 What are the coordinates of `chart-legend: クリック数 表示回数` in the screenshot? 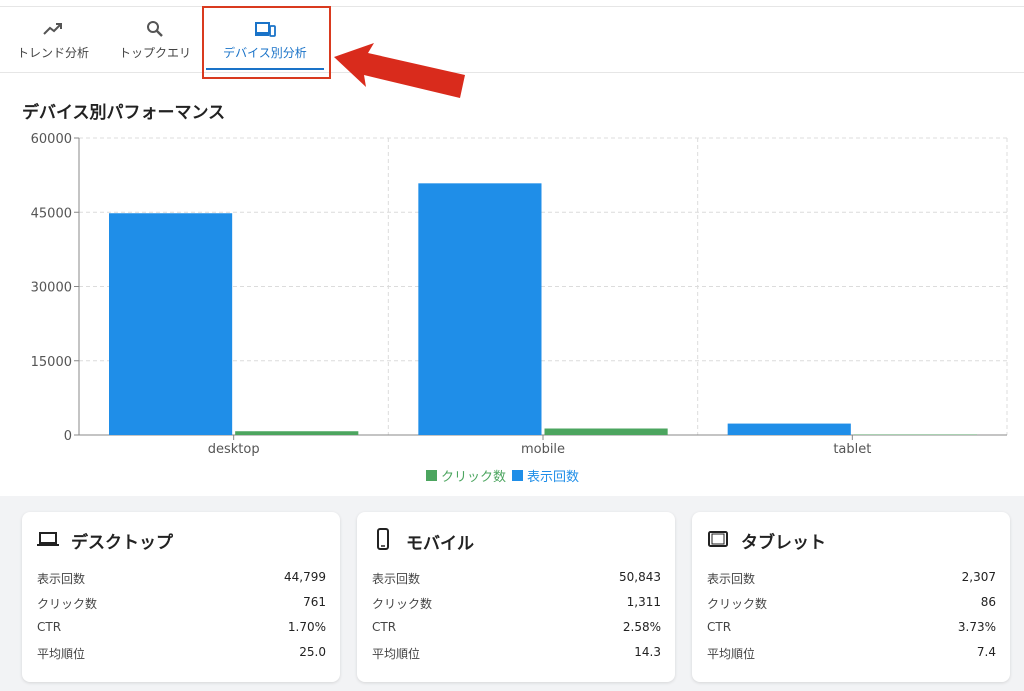 It's located at (502, 475).